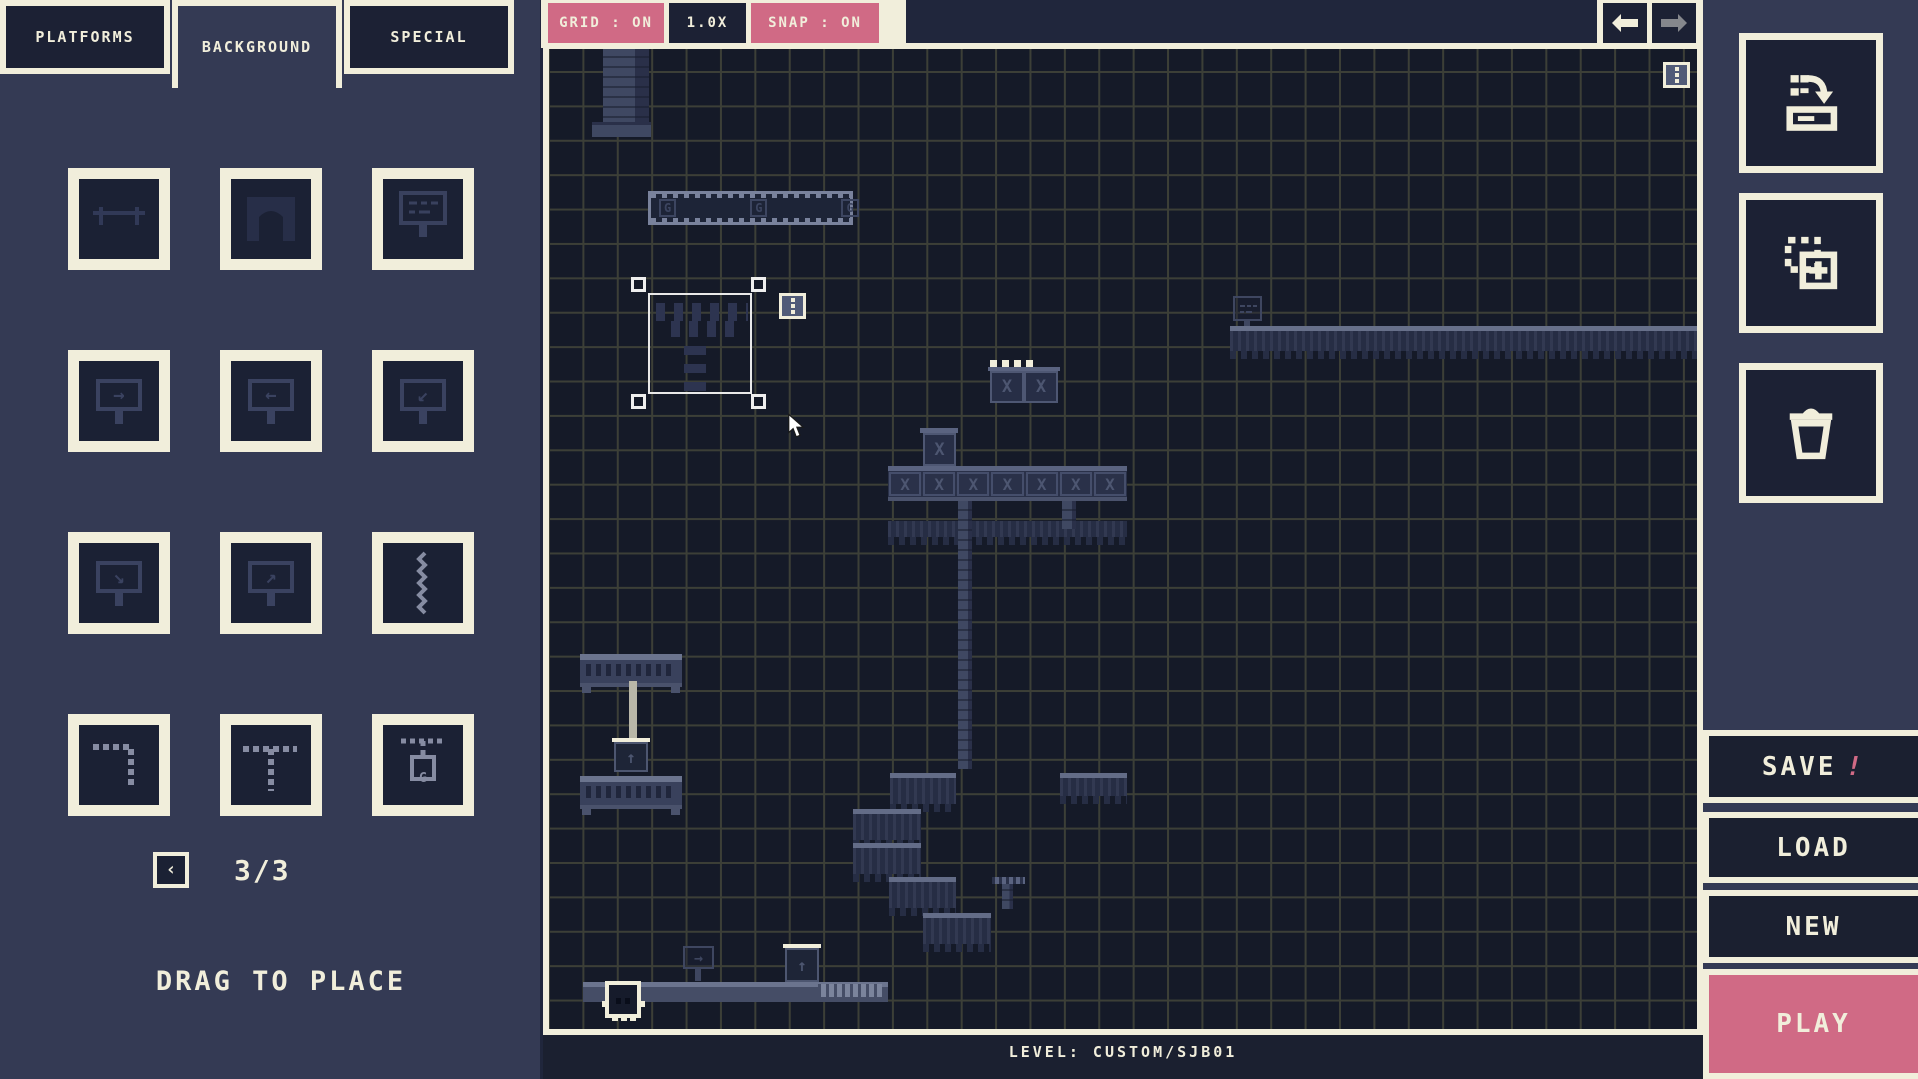 The image size is (1918, 1079). I want to click on tile-sign-arrow-down-right: ↘, so click(119, 583).